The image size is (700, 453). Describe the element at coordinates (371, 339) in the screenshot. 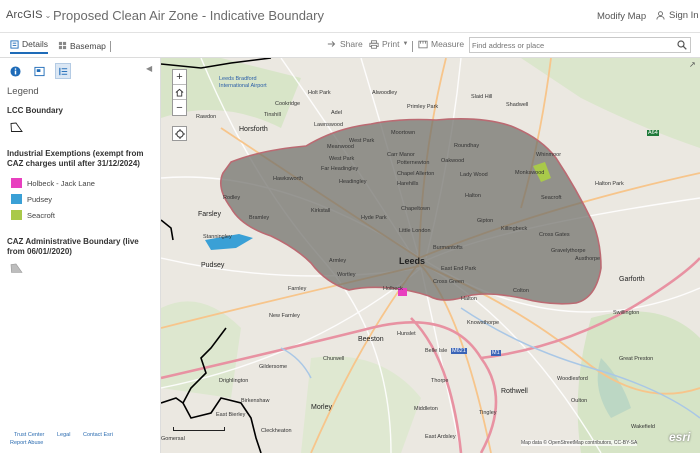

I see `place-label: Beeston` at that location.